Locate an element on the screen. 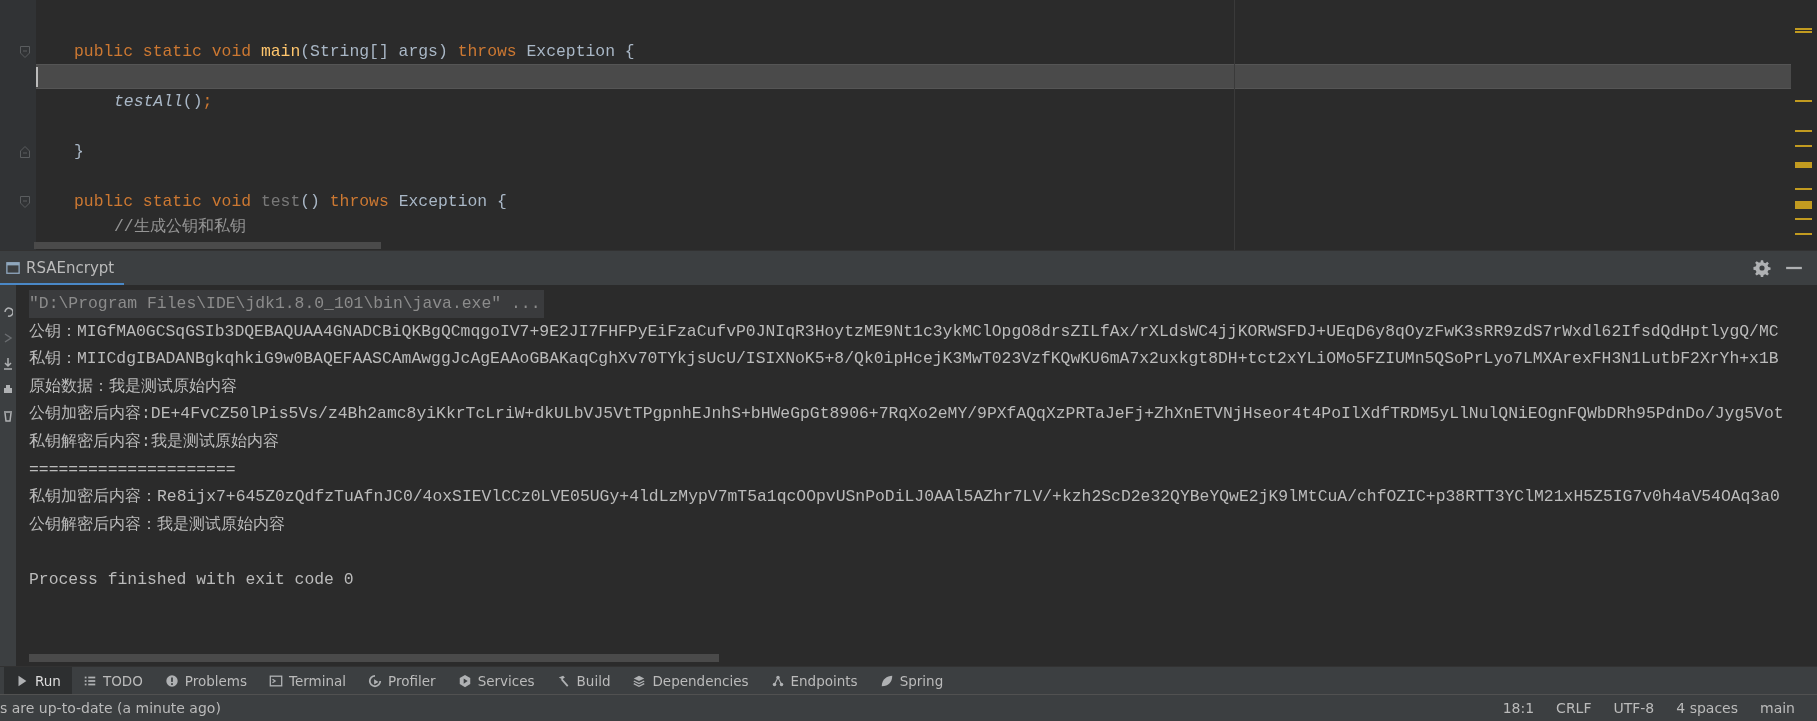 The image size is (1817, 721). tool-window-tab: Terminal is located at coordinates (308, 680).